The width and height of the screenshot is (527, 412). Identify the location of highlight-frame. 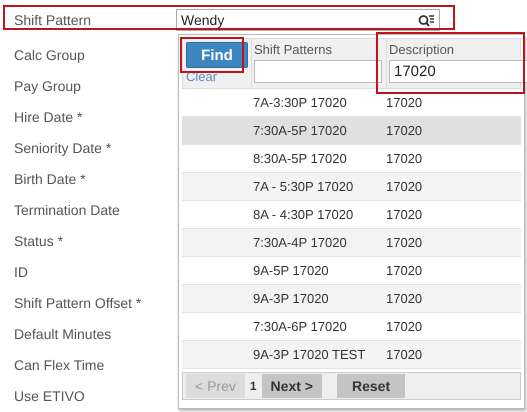
(212, 55).